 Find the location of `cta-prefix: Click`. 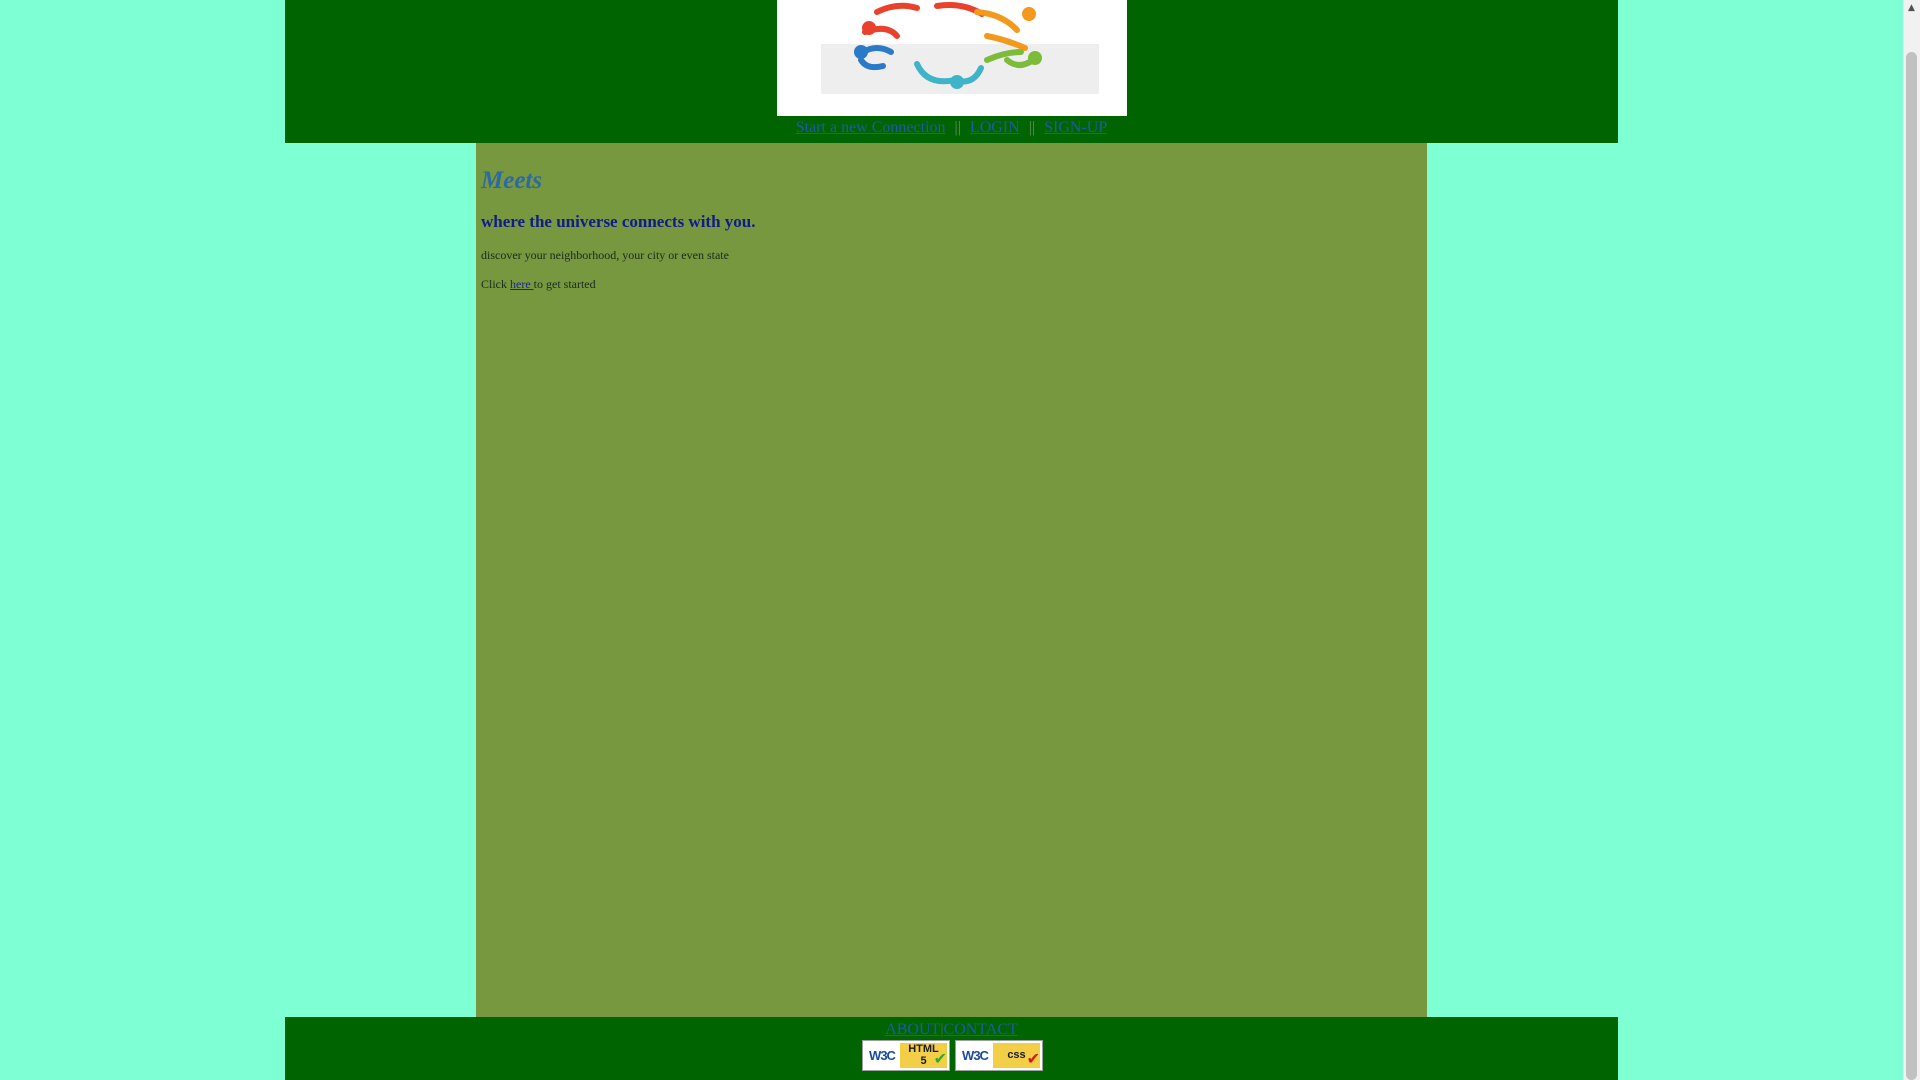

cta-prefix: Click is located at coordinates (495, 284).